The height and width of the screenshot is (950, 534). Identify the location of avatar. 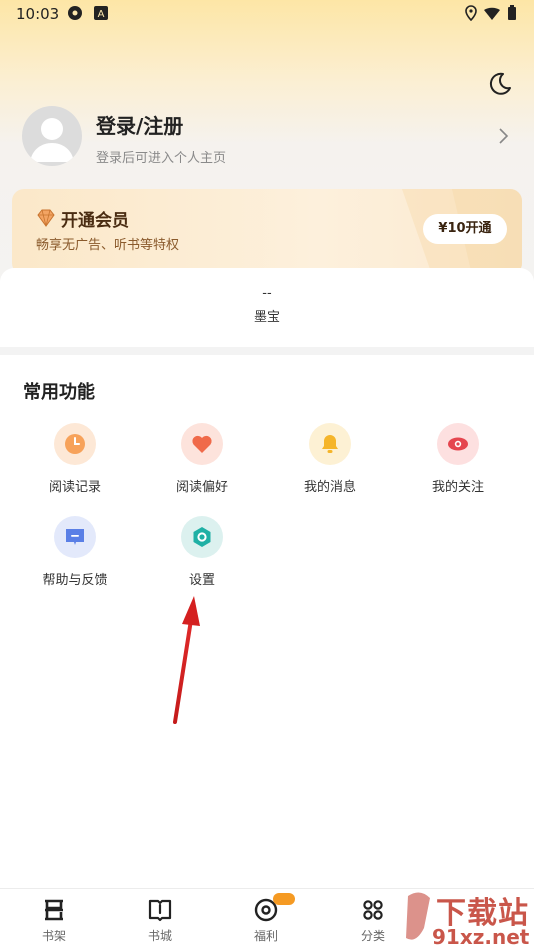
(52, 136).